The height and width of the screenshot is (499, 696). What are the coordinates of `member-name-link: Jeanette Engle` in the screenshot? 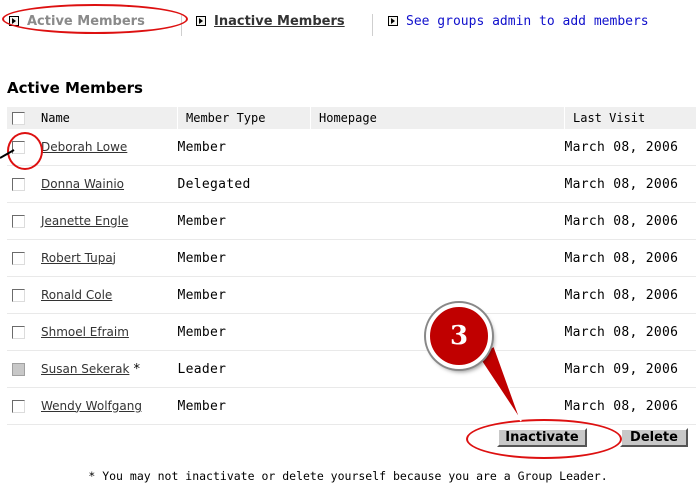 It's located at (84, 221).